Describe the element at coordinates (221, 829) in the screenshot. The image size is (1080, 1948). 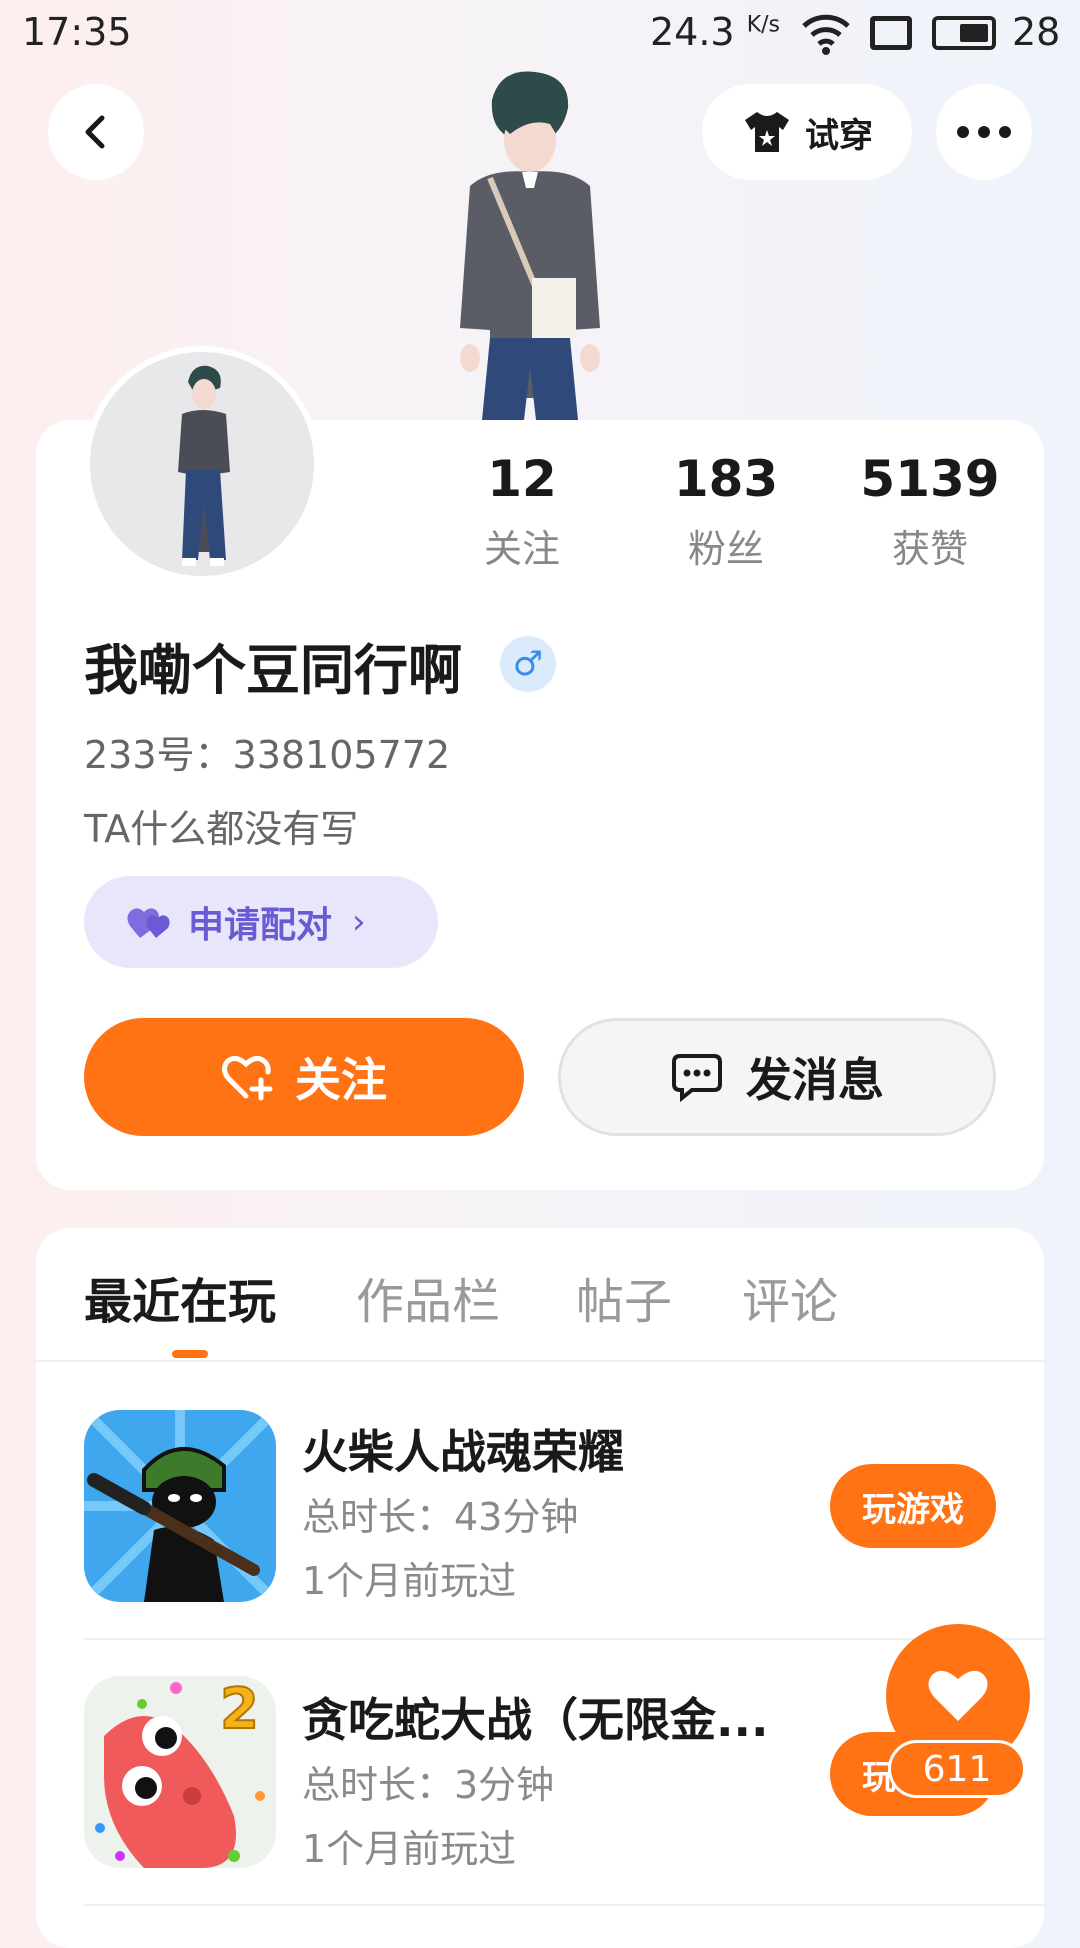
I see `user-bio: TA什么都没有写` at that location.